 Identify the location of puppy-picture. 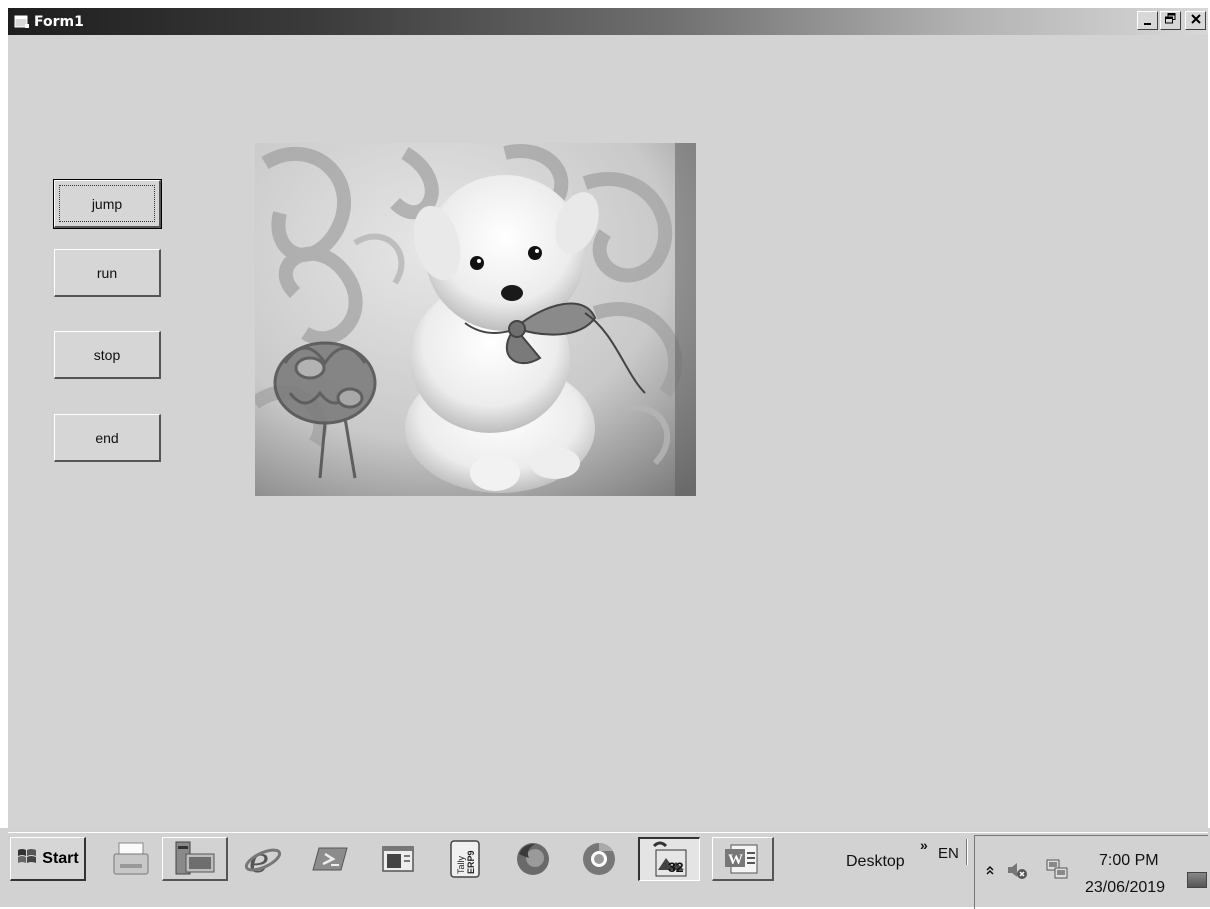
(475, 319).